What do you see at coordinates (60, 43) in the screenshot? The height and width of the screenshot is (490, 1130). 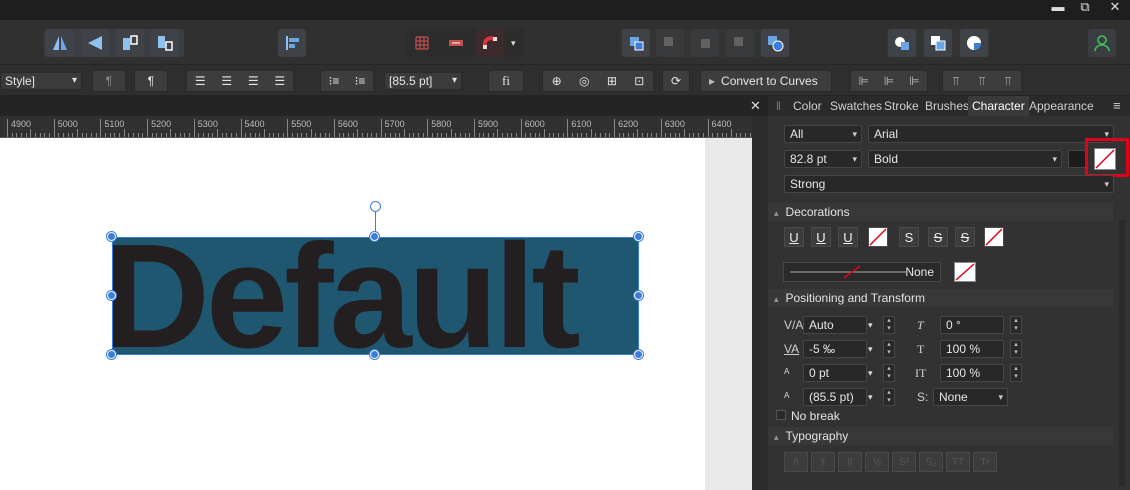 I see `flip-horizontal-icon` at bounding box center [60, 43].